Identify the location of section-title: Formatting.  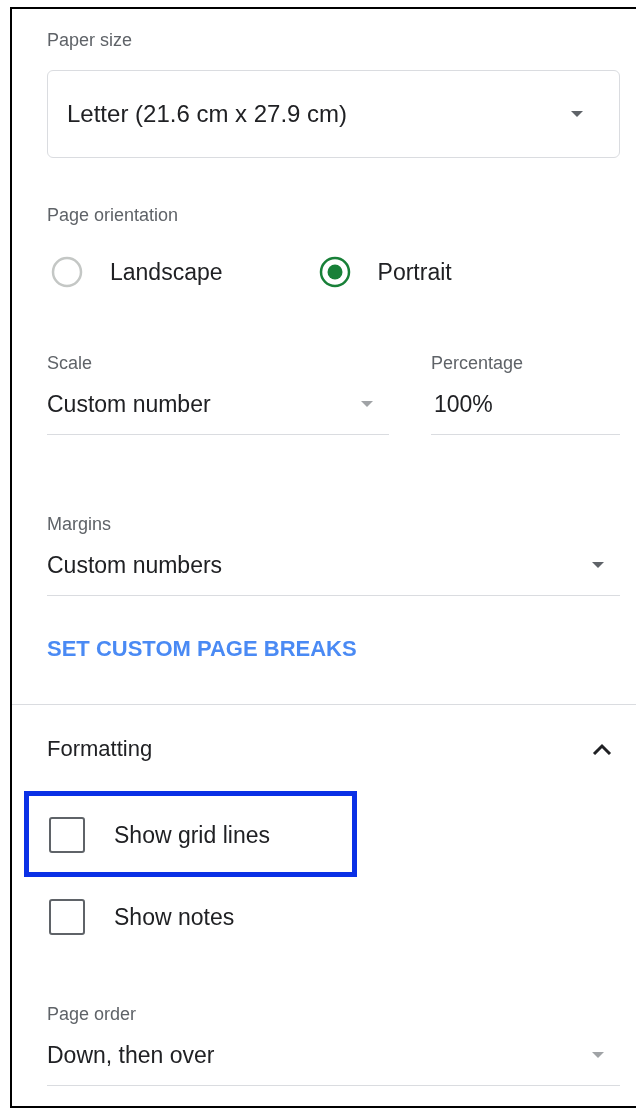
(100, 749).